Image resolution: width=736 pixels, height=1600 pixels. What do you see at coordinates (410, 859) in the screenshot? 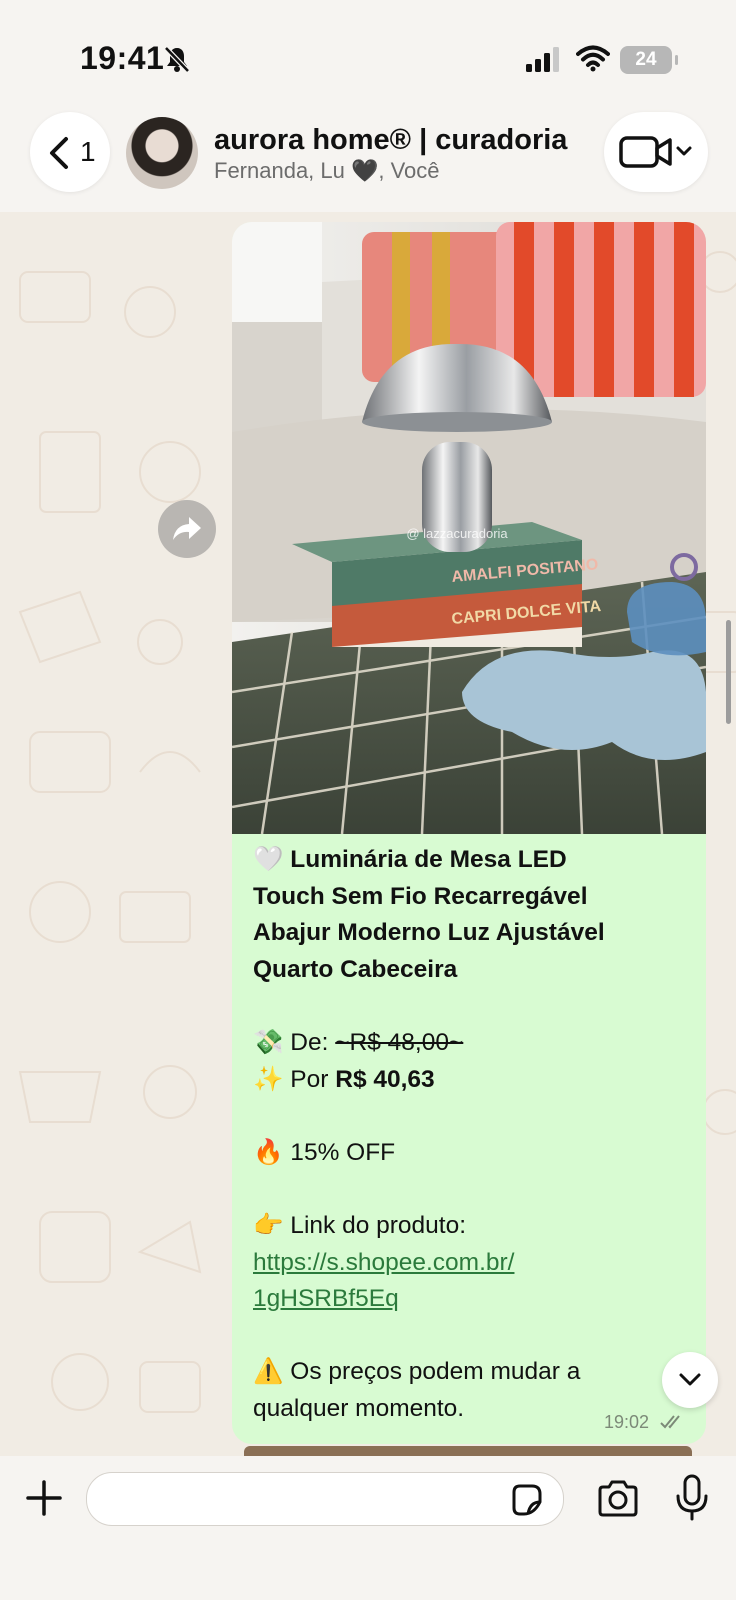
I see `product-title-line: 🤍 Luminária de Mesa LED` at bounding box center [410, 859].